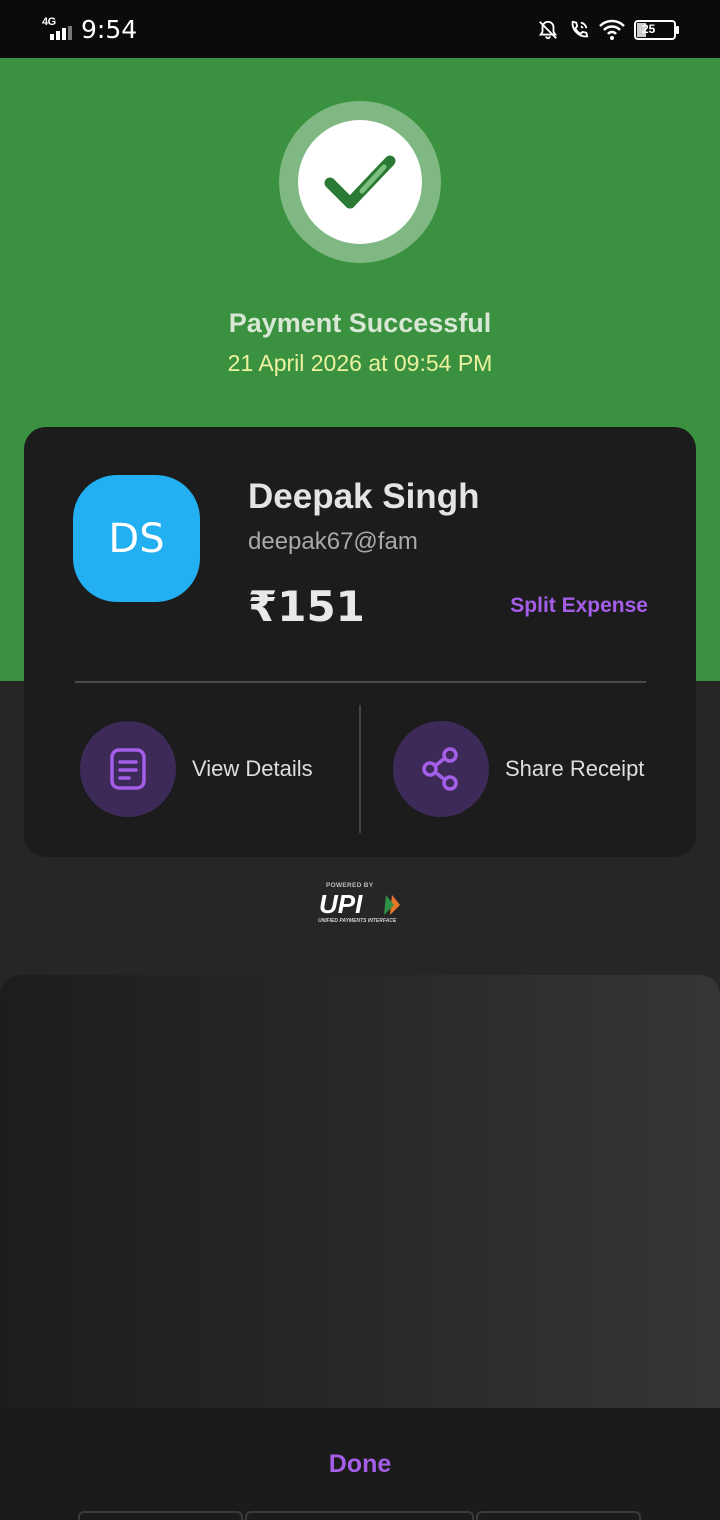 Image resolution: width=720 pixels, height=1520 pixels. What do you see at coordinates (558, 1515) in the screenshot?
I see `nav-hint-right` at bounding box center [558, 1515].